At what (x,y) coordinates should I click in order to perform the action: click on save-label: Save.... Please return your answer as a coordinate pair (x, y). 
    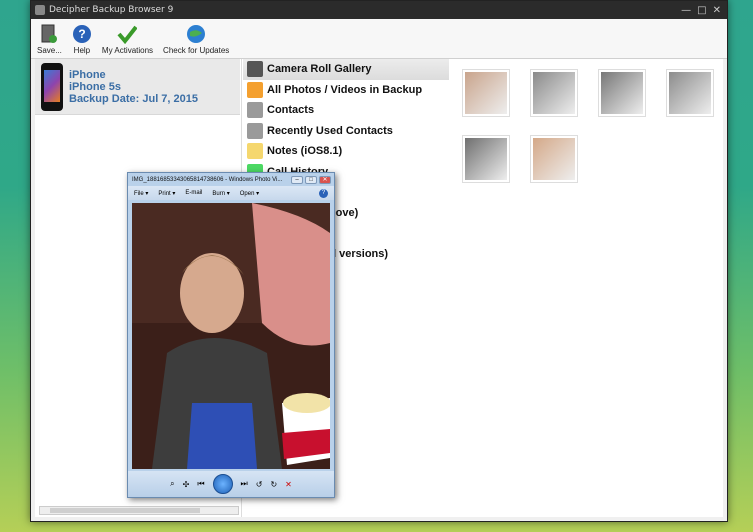
    Looking at the image, I should click on (49, 50).